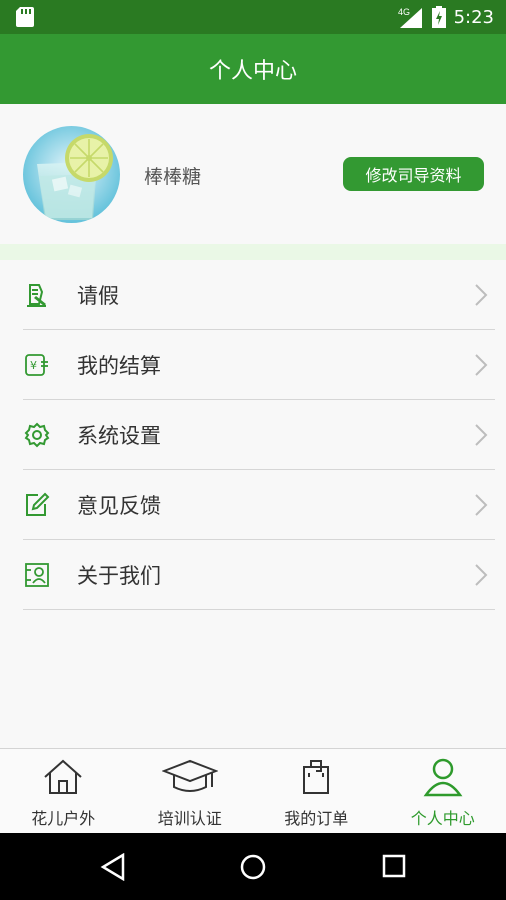 The width and height of the screenshot is (506, 900). What do you see at coordinates (98, 296) in the screenshot?
I see `menu-label-leave: 请假` at bounding box center [98, 296].